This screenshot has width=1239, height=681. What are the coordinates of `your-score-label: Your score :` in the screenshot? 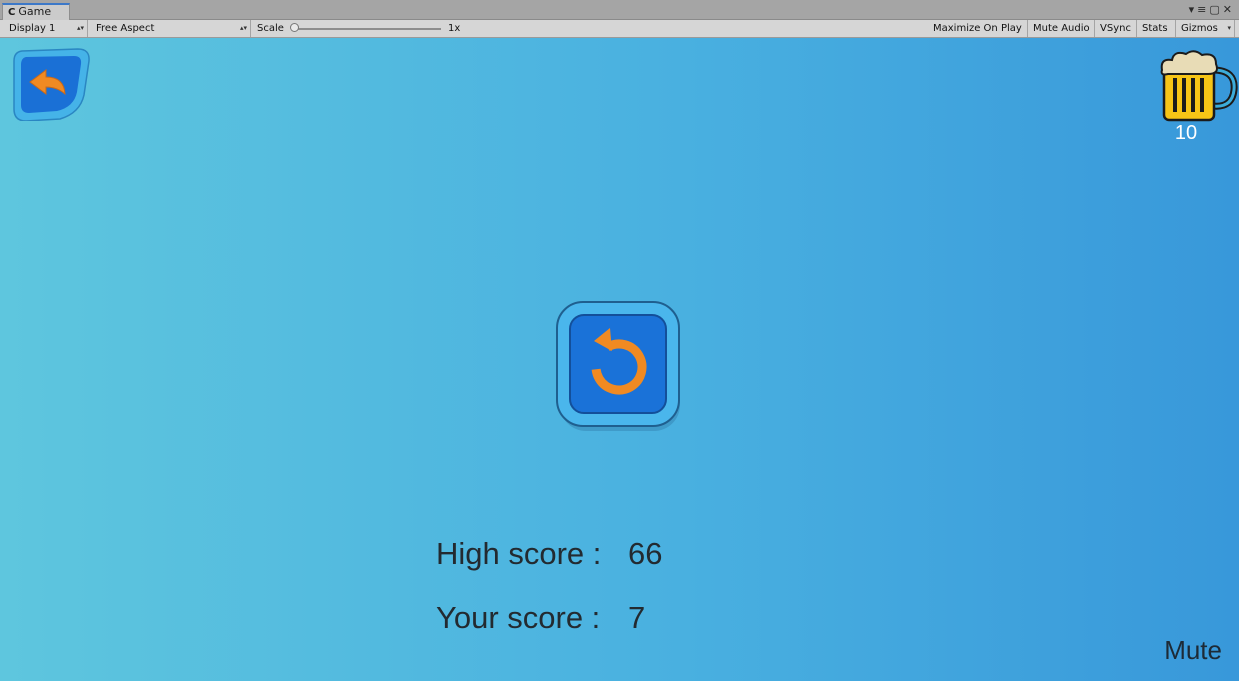 It's located at (518, 617).